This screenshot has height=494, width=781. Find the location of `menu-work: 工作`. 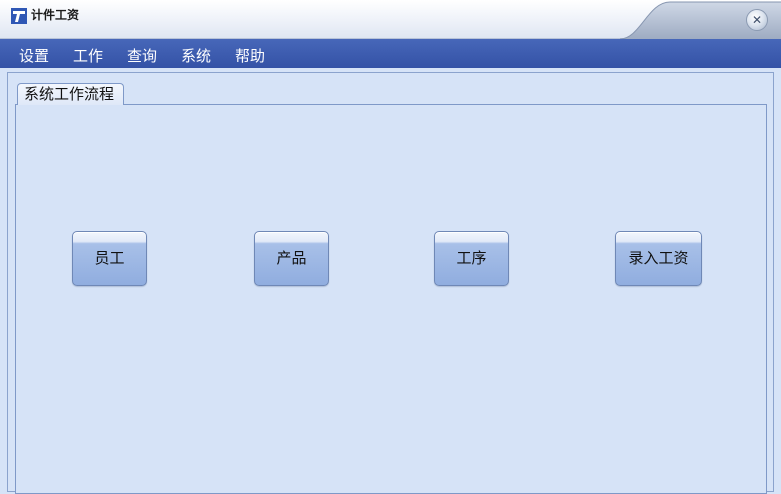

menu-work: 工作 is located at coordinates (88, 55).